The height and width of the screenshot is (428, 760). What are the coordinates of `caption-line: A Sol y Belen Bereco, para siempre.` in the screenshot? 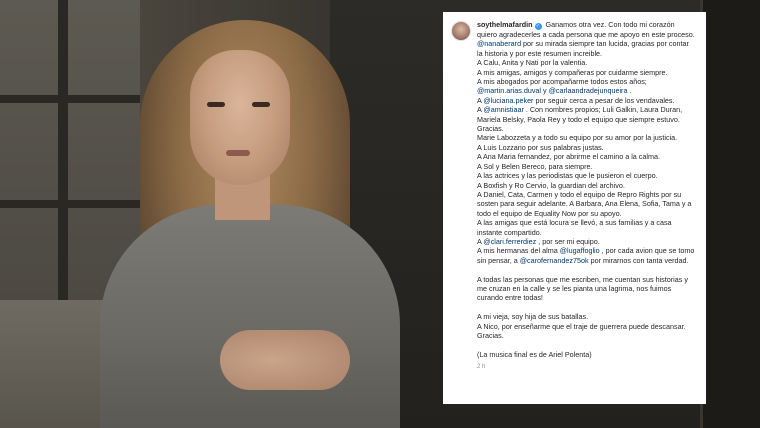 It's located at (535, 166).